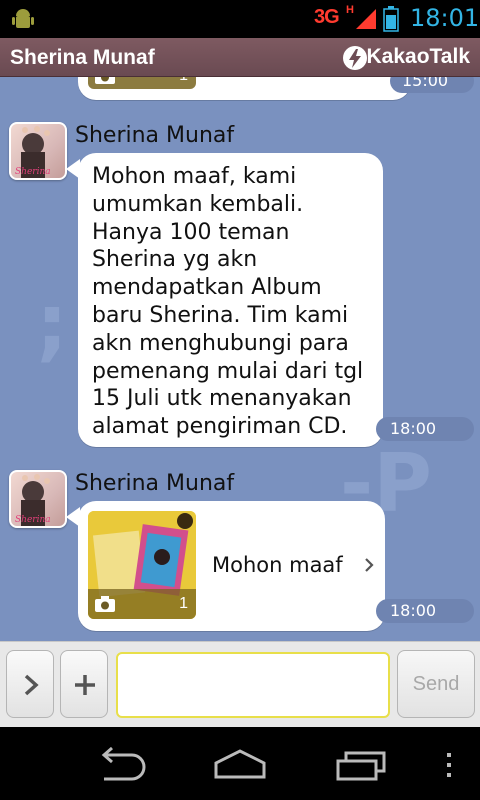 Image resolution: width=480 pixels, height=800 pixels. What do you see at coordinates (120, 765) in the screenshot?
I see `back-icon` at bounding box center [120, 765].